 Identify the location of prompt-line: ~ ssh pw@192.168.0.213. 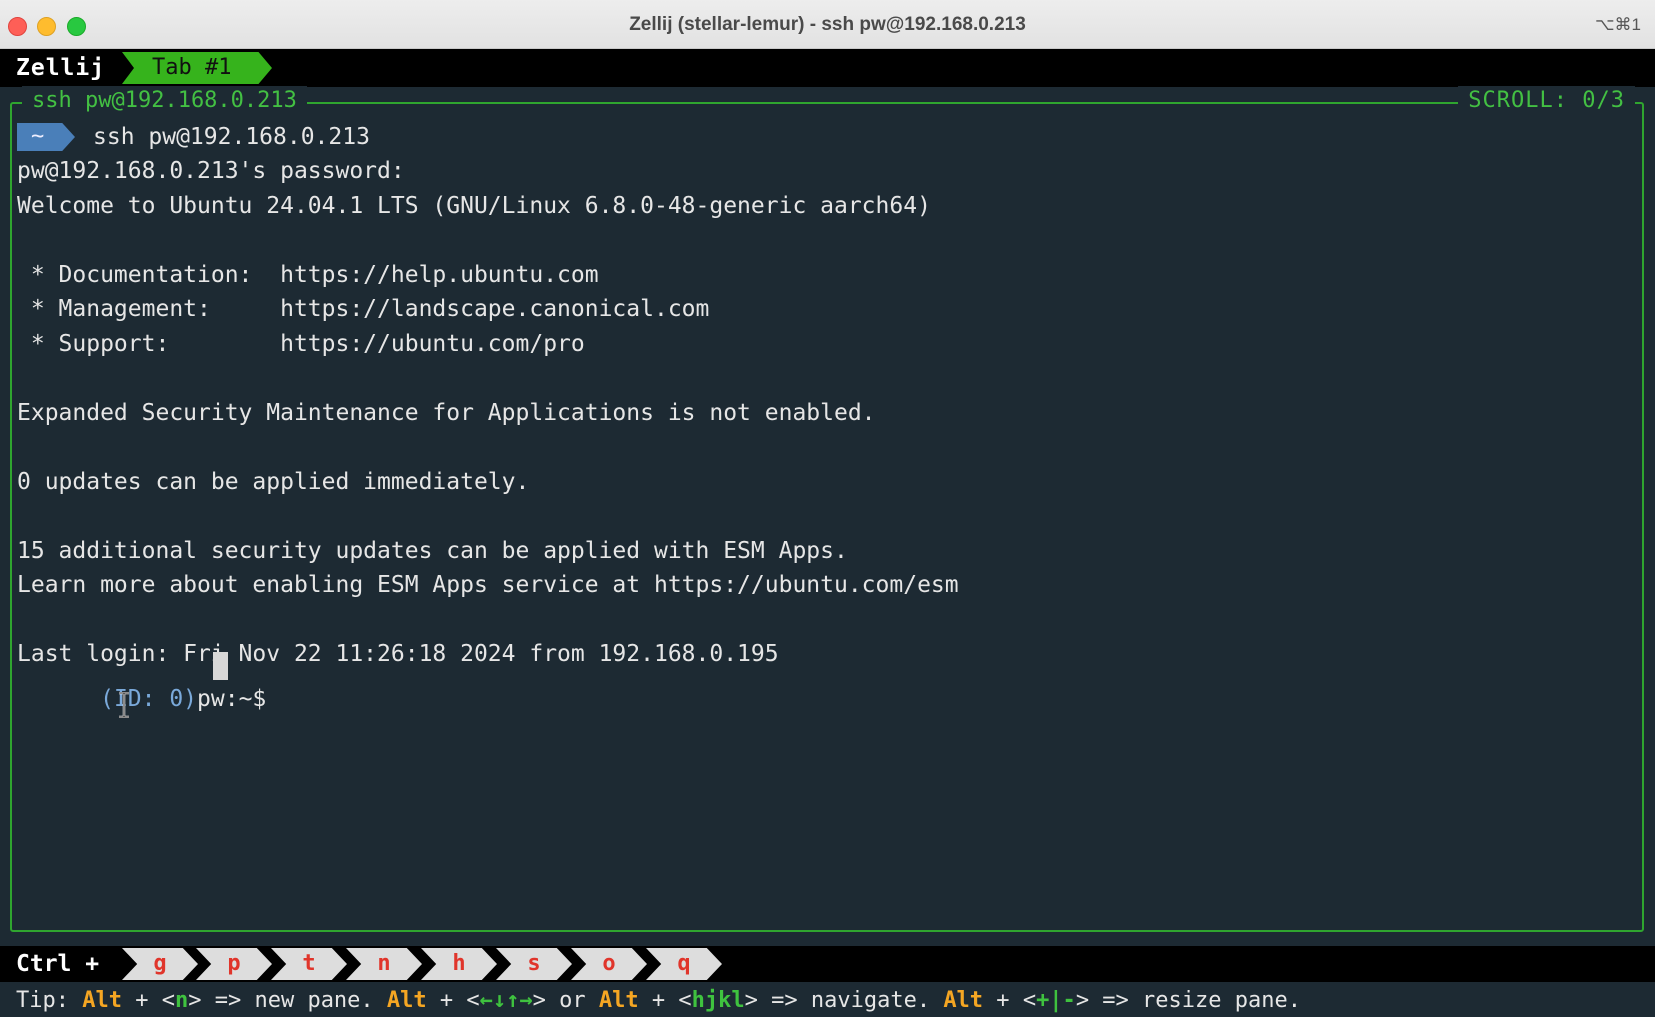
(317, 137).